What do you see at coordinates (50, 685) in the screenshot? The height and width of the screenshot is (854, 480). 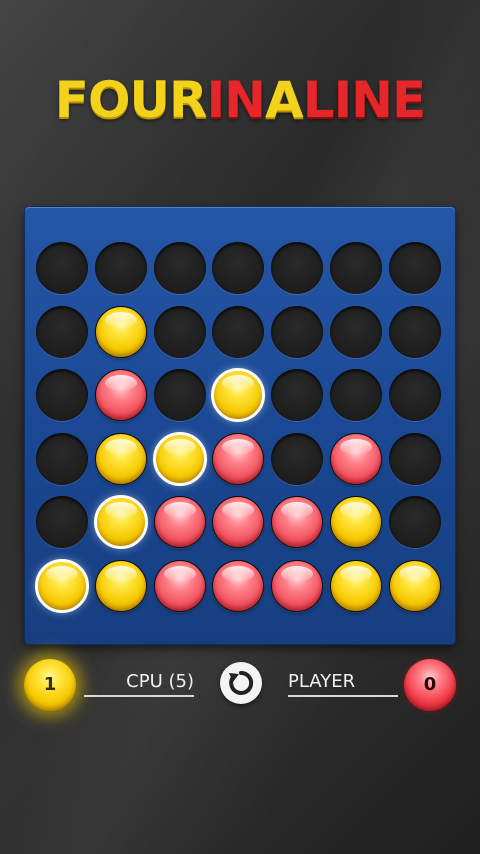 I see `cpu-score-token: 1` at bounding box center [50, 685].